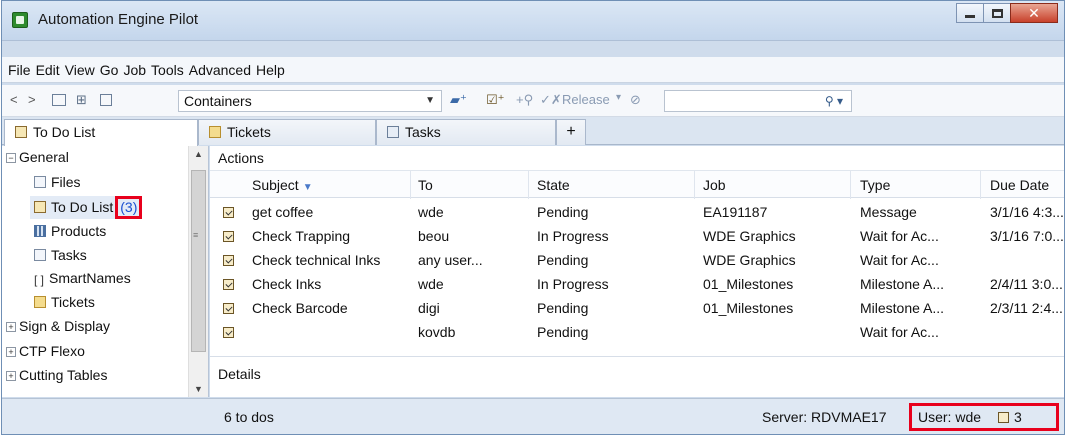  What do you see at coordinates (563, 332) in the screenshot?
I see `cell-state: Pending` at bounding box center [563, 332].